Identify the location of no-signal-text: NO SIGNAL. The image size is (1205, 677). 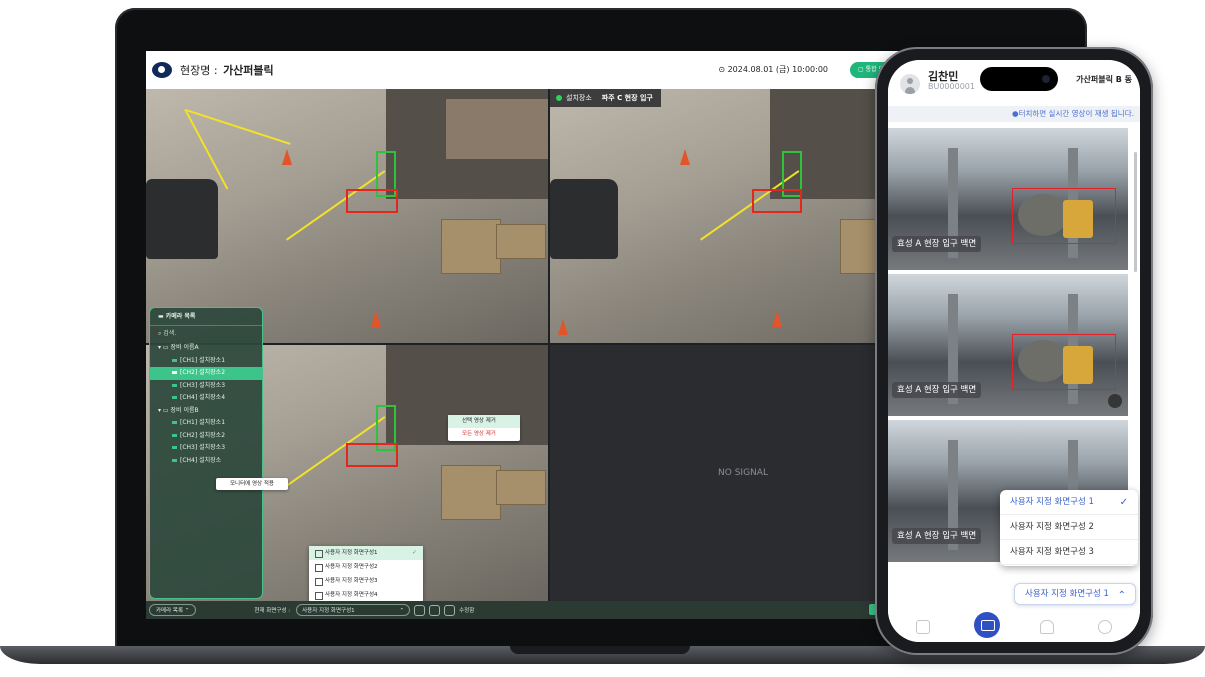
(743, 473).